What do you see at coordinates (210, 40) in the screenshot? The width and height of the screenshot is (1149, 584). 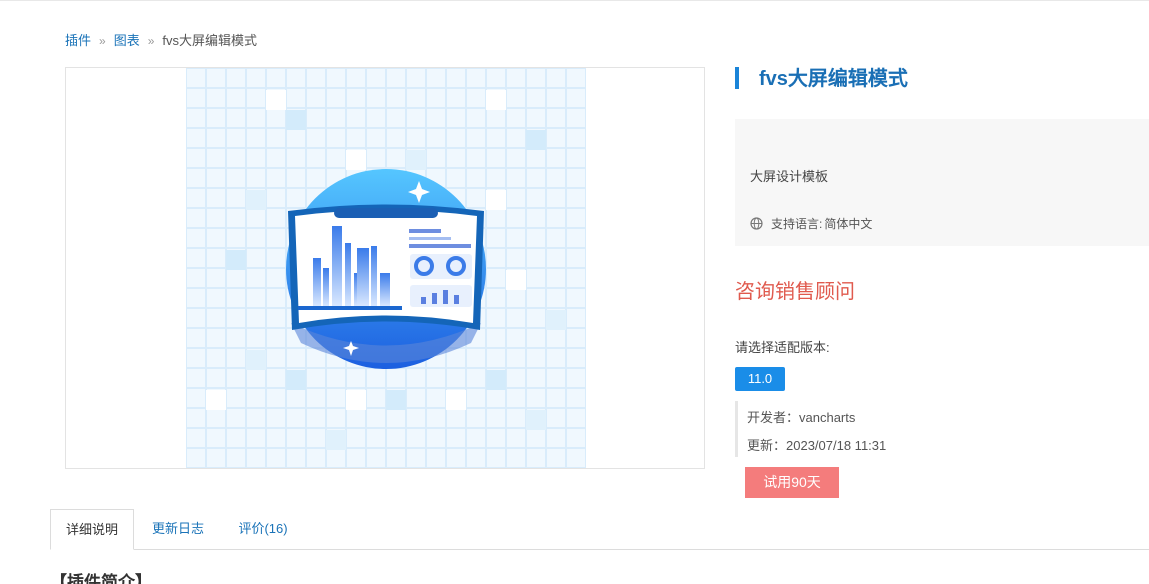 I see `breadcrumb-current: fvs大屏编辑模式` at bounding box center [210, 40].